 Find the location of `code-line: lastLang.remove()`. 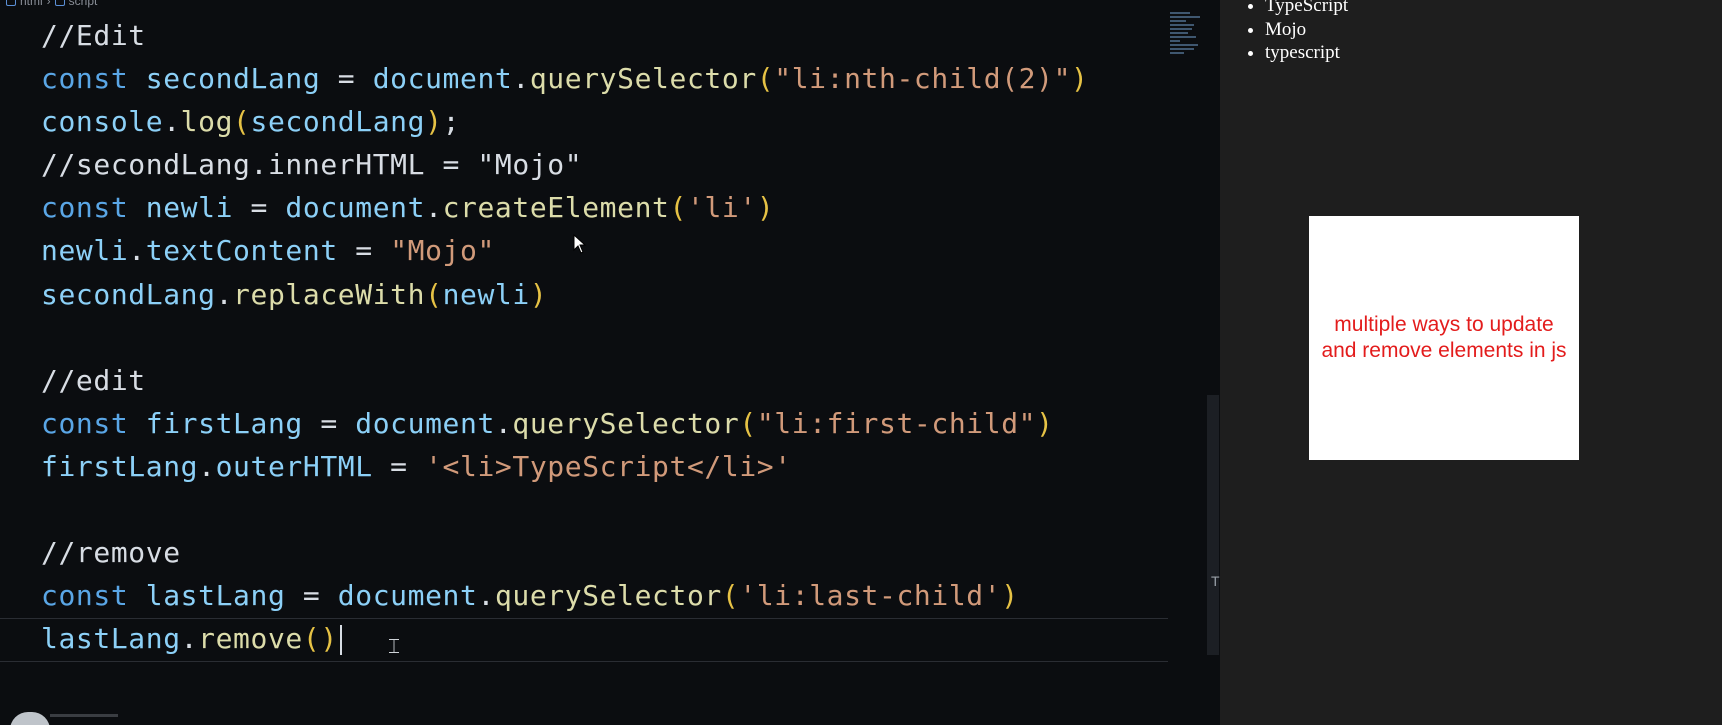

code-line: lastLang.remove() is located at coordinates (565, 638).